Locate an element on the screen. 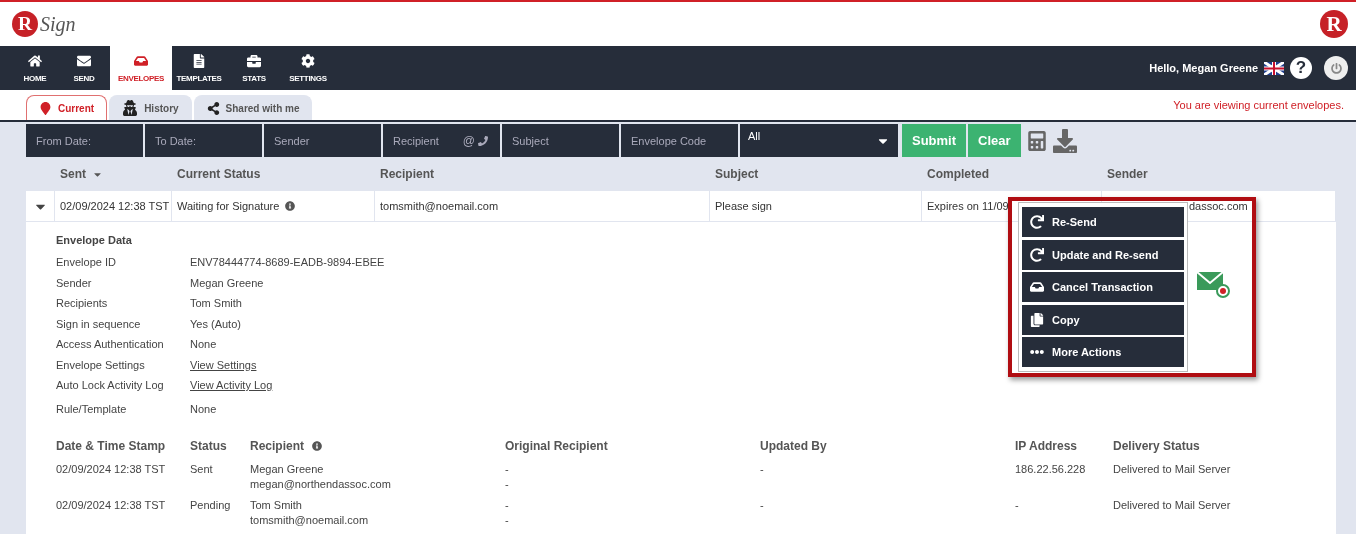  greeting: Hello, Megan Greene is located at coordinates (1203, 68).